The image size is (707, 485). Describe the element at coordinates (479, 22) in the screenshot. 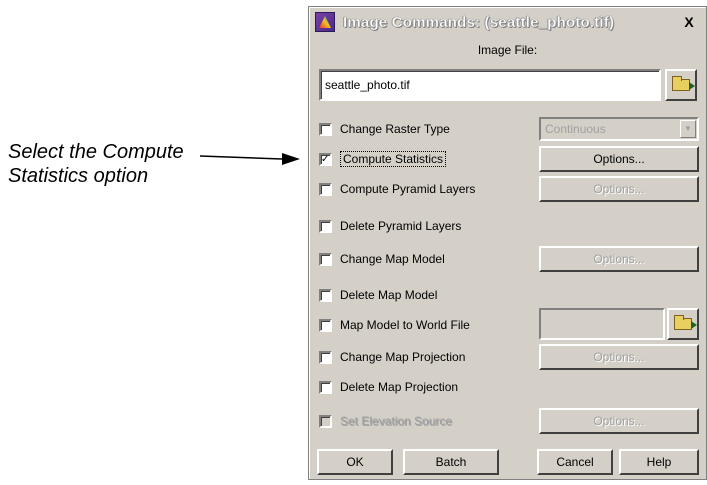

I see `dialog-title: Image Commands: (seattle_photo.tif)` at that location.